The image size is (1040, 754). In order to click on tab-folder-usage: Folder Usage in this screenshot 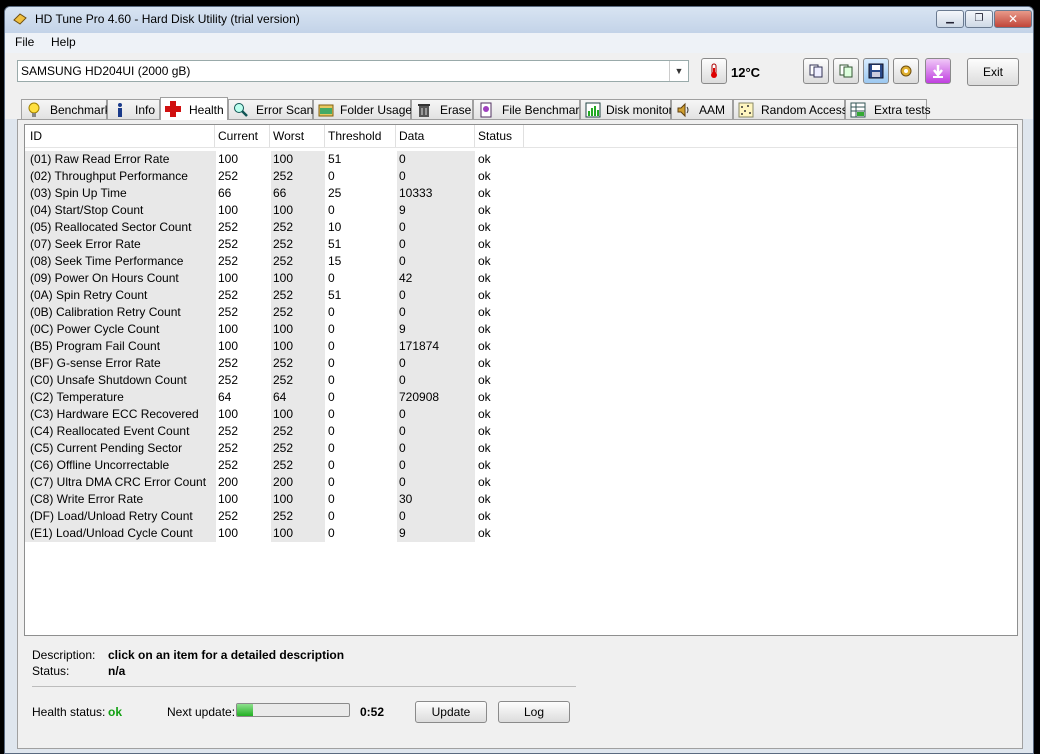, I will do `click(362, 109)`.